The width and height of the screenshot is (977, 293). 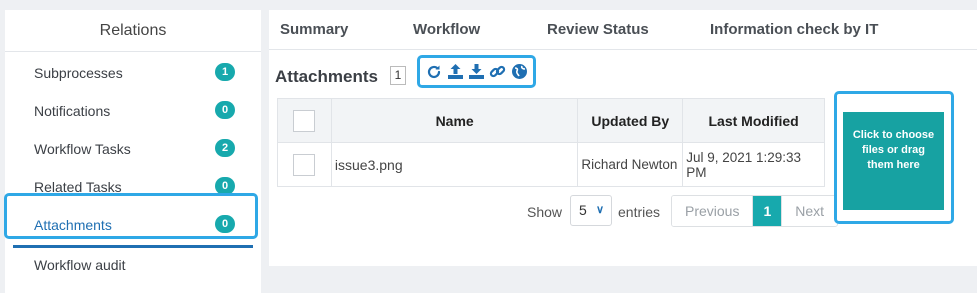 I want to click on upload-icon, so click(x=455, y=71).